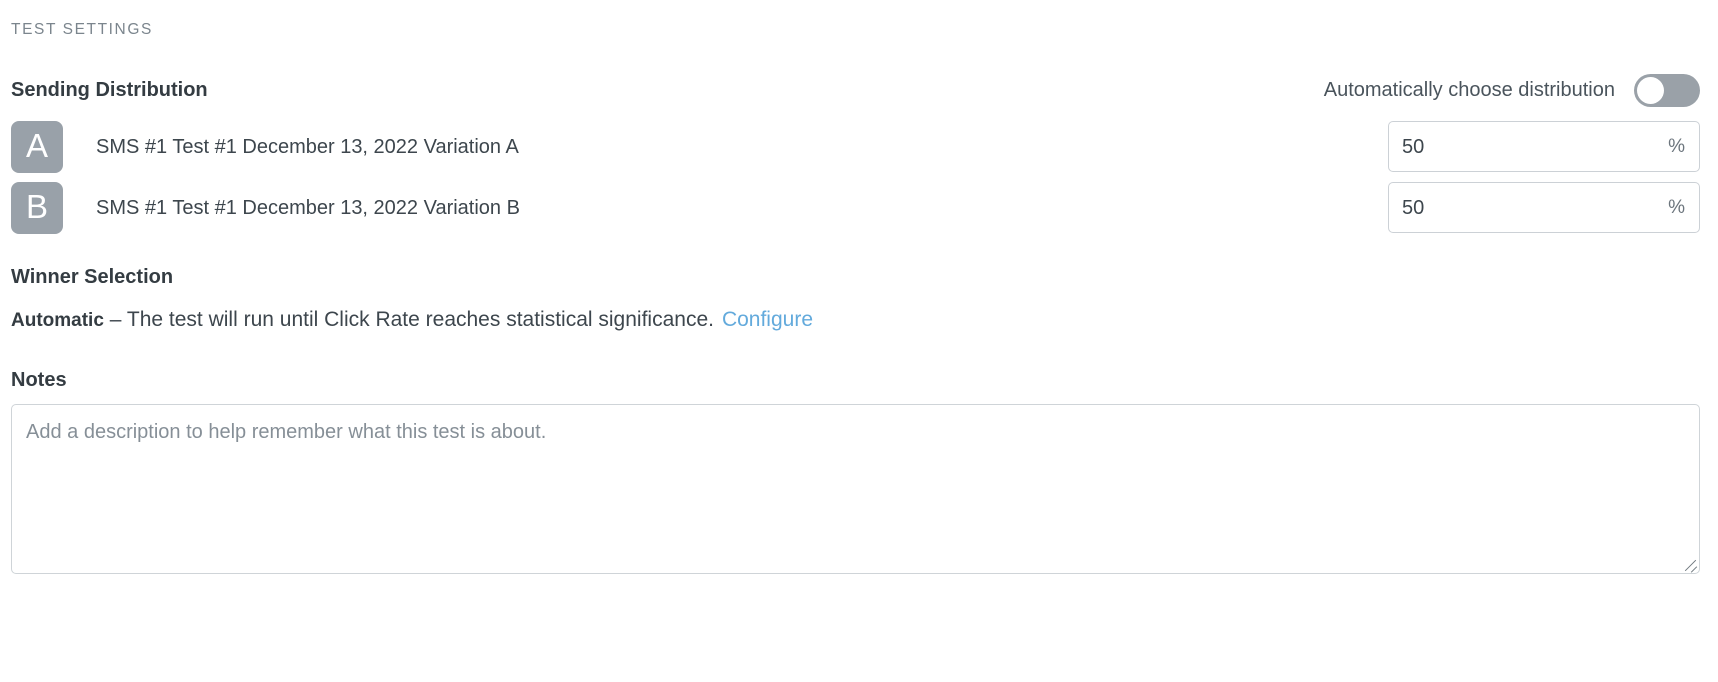  I want to click on variation-percent-field-b: 50 %, so click(1544, 207).